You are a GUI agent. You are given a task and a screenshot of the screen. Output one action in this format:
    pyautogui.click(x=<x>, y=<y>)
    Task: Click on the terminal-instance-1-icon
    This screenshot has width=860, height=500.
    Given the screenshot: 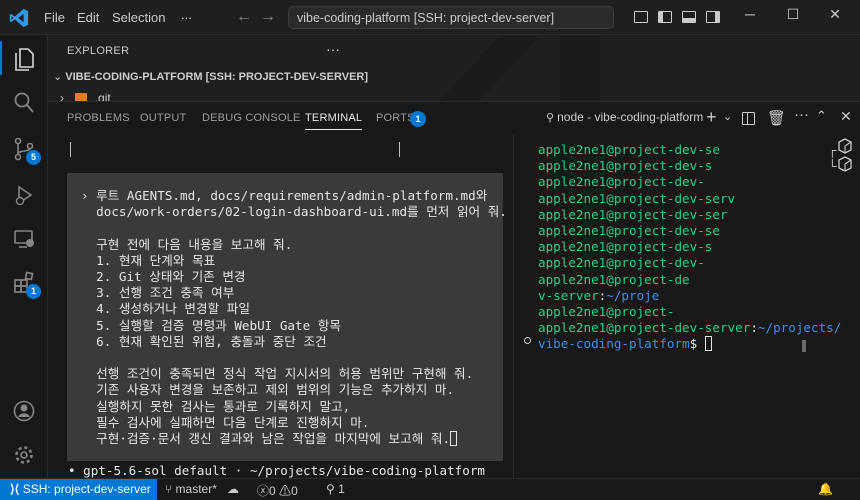 What is the action you would take?
    pyautogui.click(x=845, y=146)
    